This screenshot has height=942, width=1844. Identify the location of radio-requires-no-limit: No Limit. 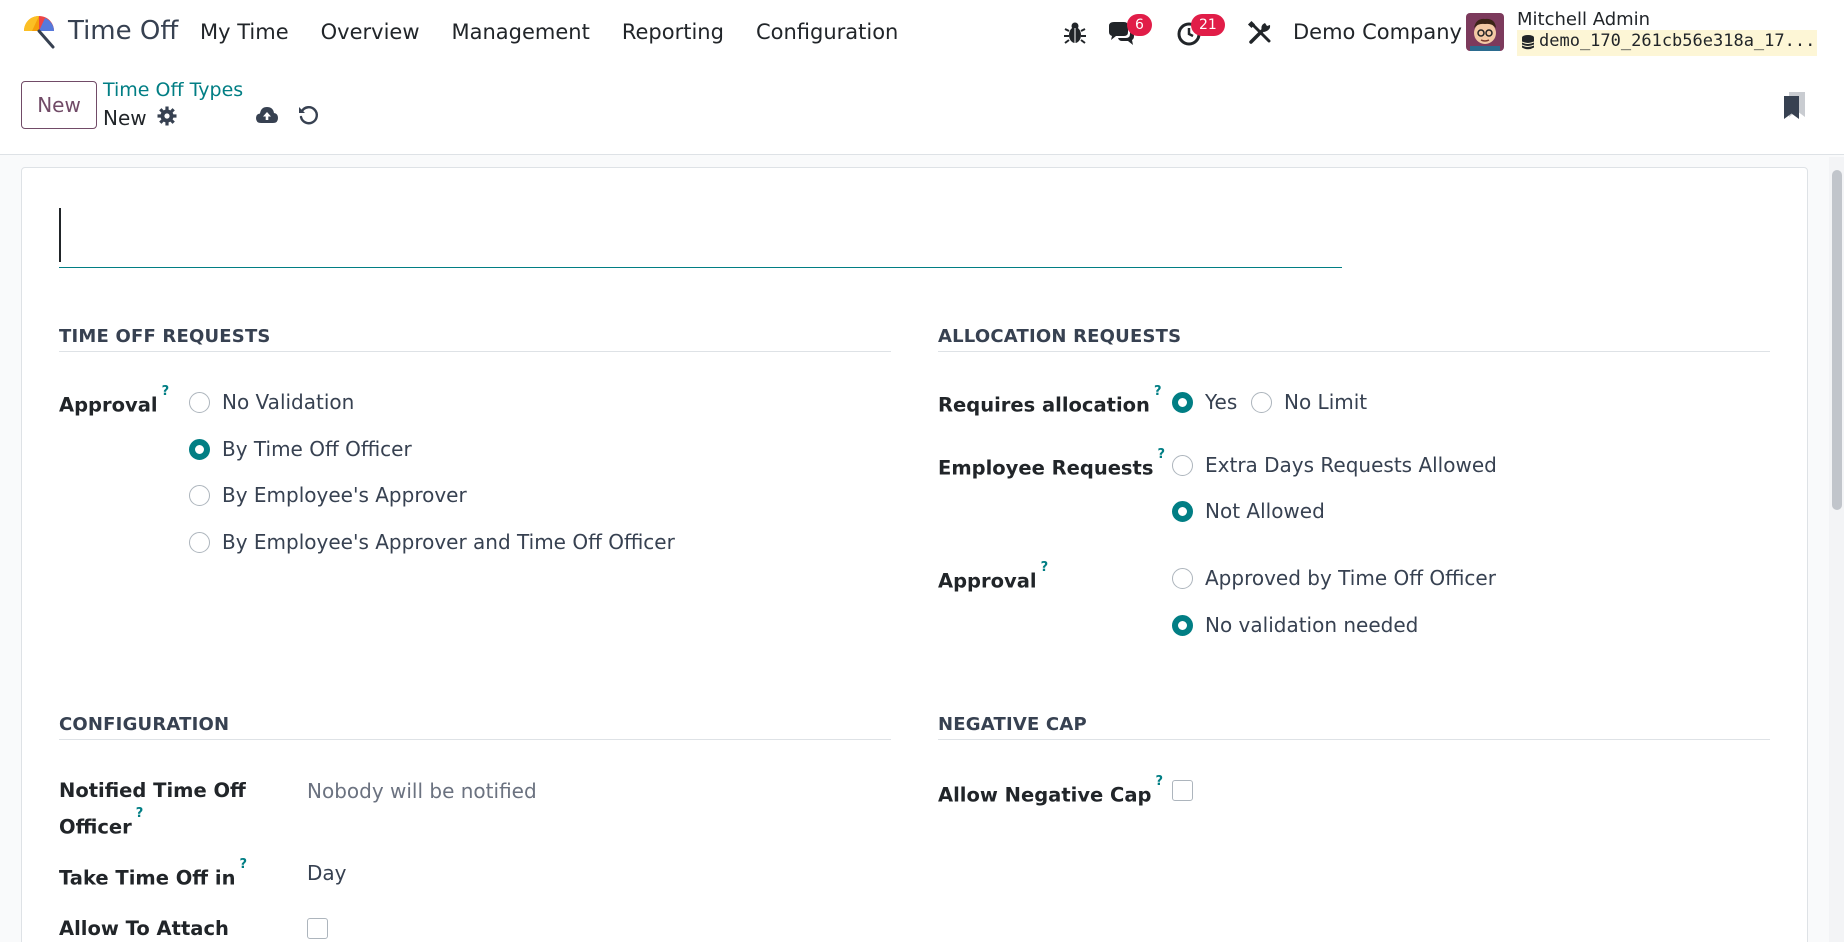
(1309, 402).